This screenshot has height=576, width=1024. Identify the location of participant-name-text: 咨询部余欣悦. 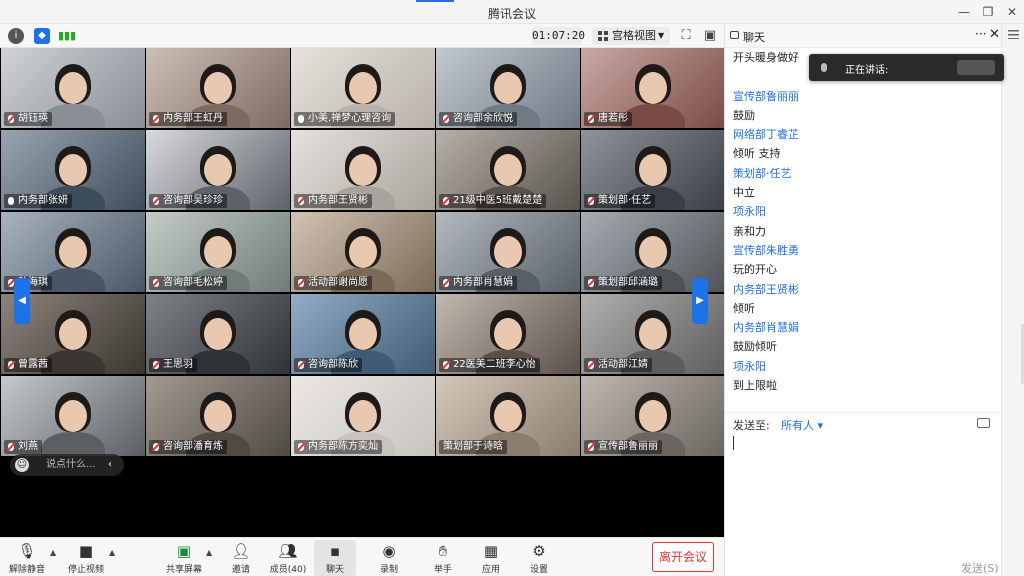
(483, 118).